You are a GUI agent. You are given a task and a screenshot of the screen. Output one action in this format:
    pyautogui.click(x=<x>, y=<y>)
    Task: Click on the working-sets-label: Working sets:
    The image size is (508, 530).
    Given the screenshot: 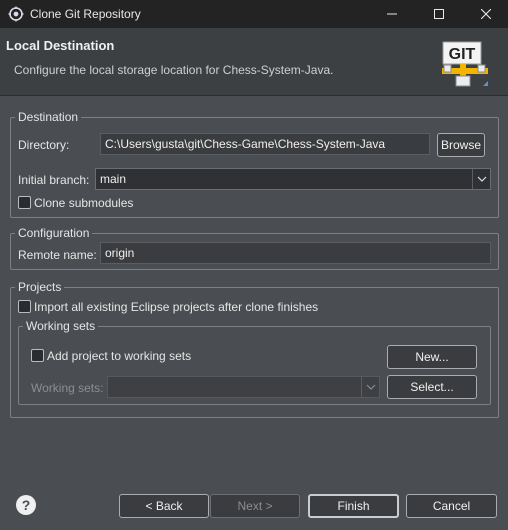 What is the action you would take?
    pyautogui.click(x=67, y=388)
    